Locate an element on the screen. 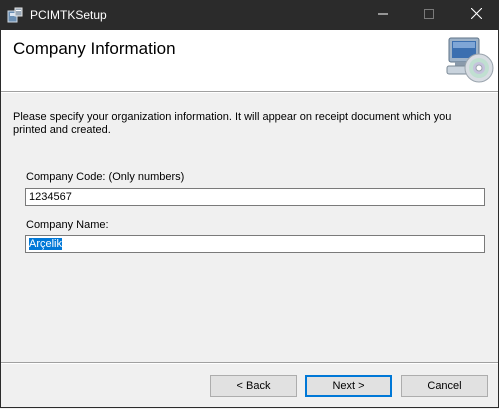  minimize-button is located at coordinates (383, 15).